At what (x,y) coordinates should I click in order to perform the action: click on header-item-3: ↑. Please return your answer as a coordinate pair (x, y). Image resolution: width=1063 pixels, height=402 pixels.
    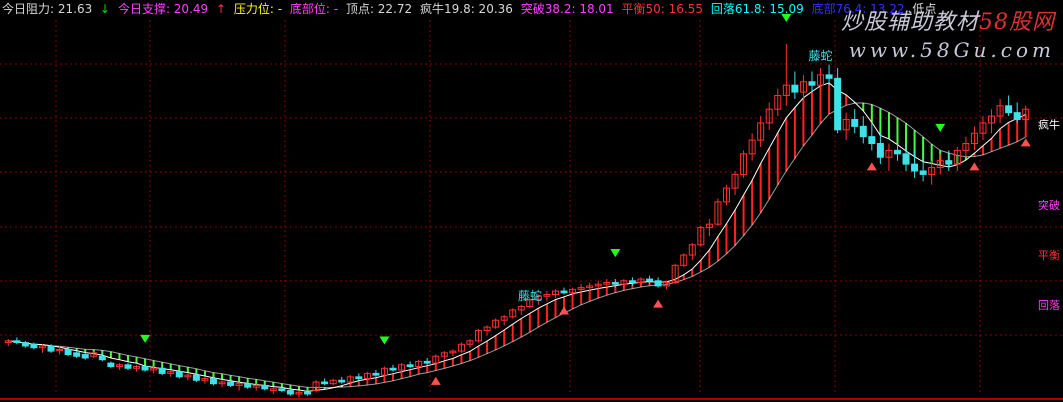
    Looking at the image, I should click on (221, 9).